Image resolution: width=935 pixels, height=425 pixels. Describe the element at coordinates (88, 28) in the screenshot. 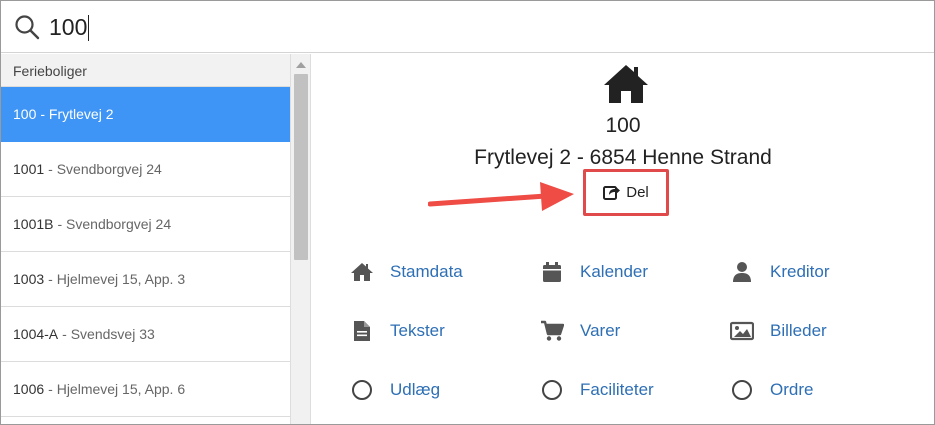

I see `text-caret` at that location.